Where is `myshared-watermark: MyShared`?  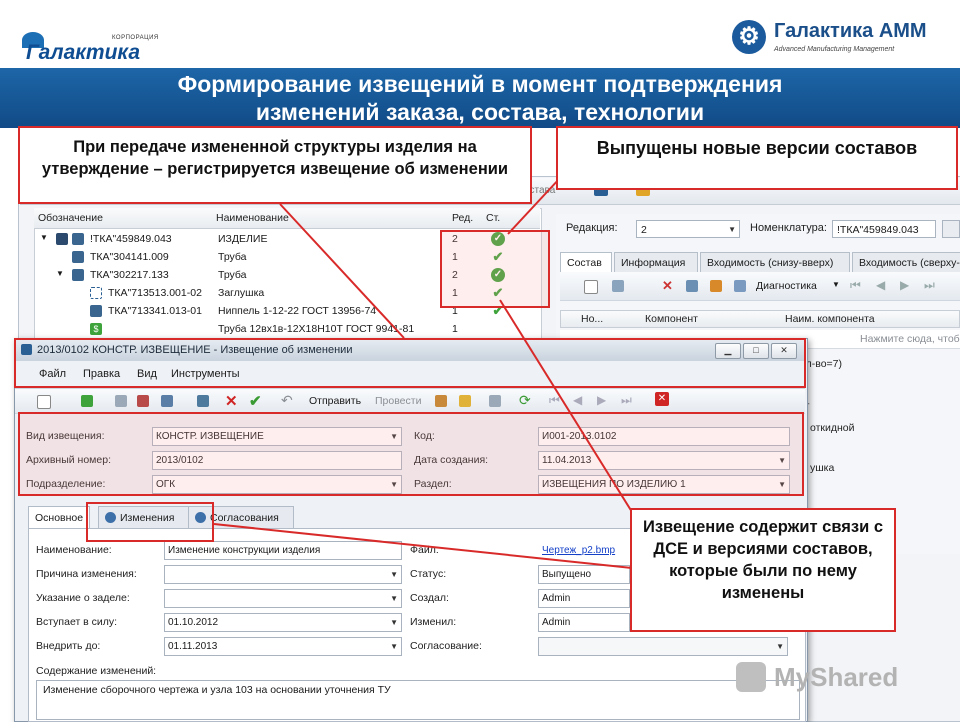 myshared-watermark: MyShared is located at coordinates (846, 680).